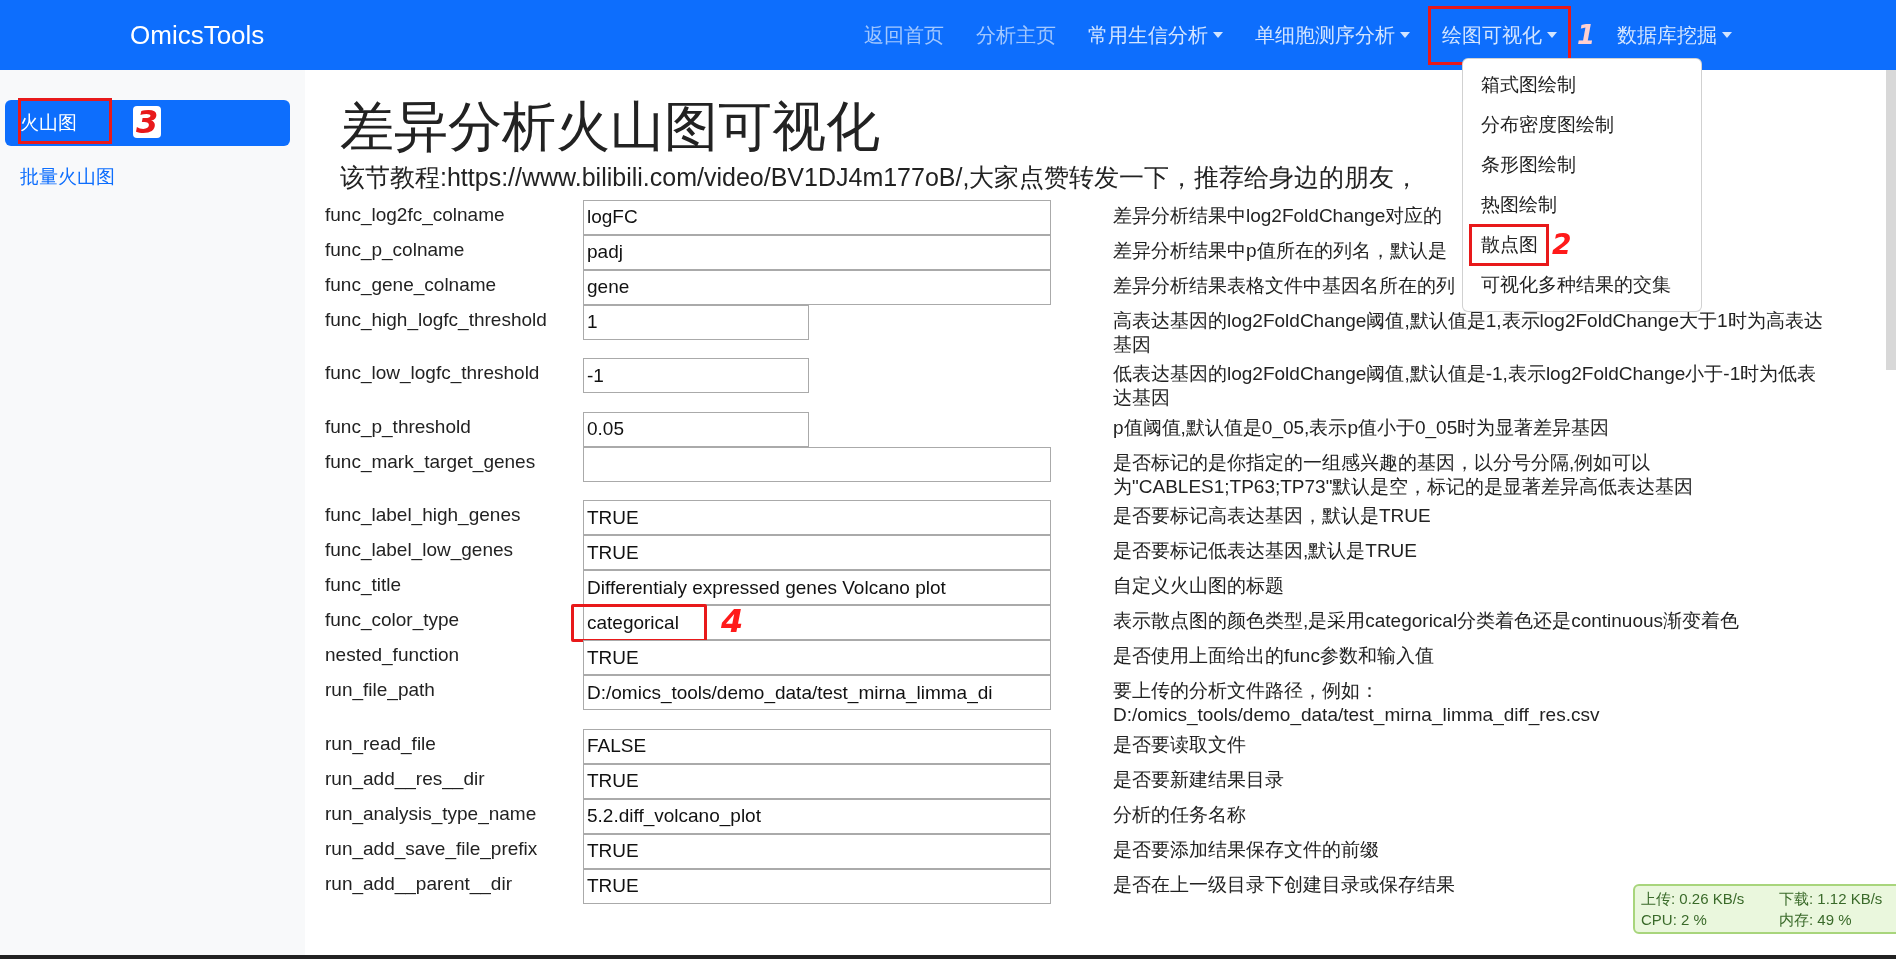 Image resolution: width=1896 pixels, height=959 pixels. Describe the element at coordinates (398, 426) in the screenshot. I see `field-label: func_p_threshold` at that location.